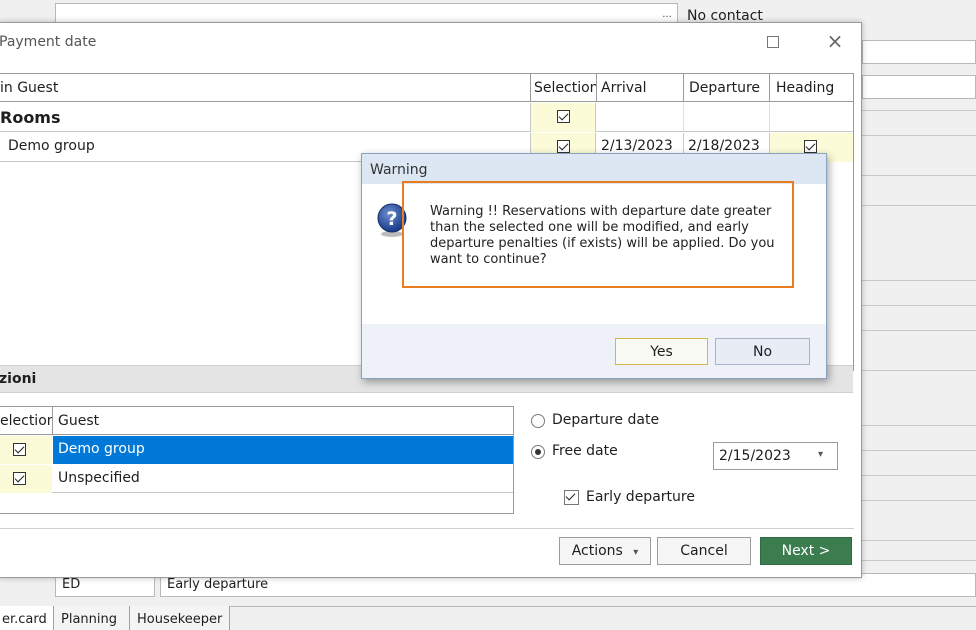 Image resolution: width=976 pixels, height=630 pixels. I want to click on tab-card: er.card, so click(27, 618).